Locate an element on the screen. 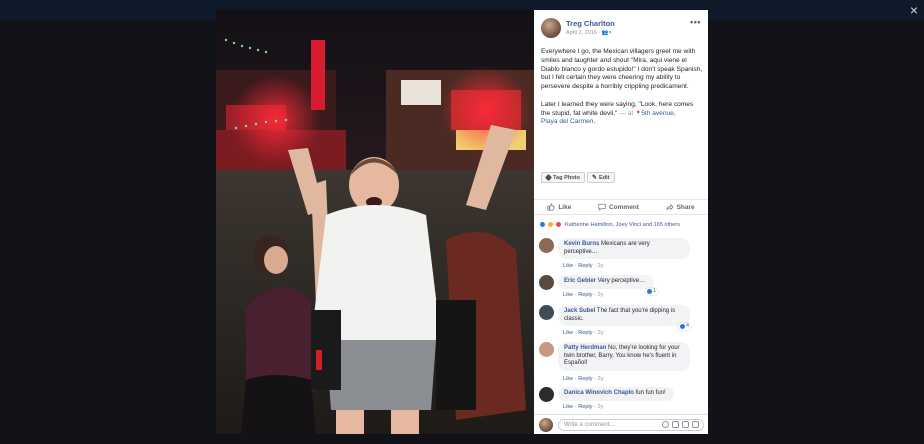 Image resolution: width=924 pixels, height=444 pixels. emoji-icon is located at coordinates (665, 424).